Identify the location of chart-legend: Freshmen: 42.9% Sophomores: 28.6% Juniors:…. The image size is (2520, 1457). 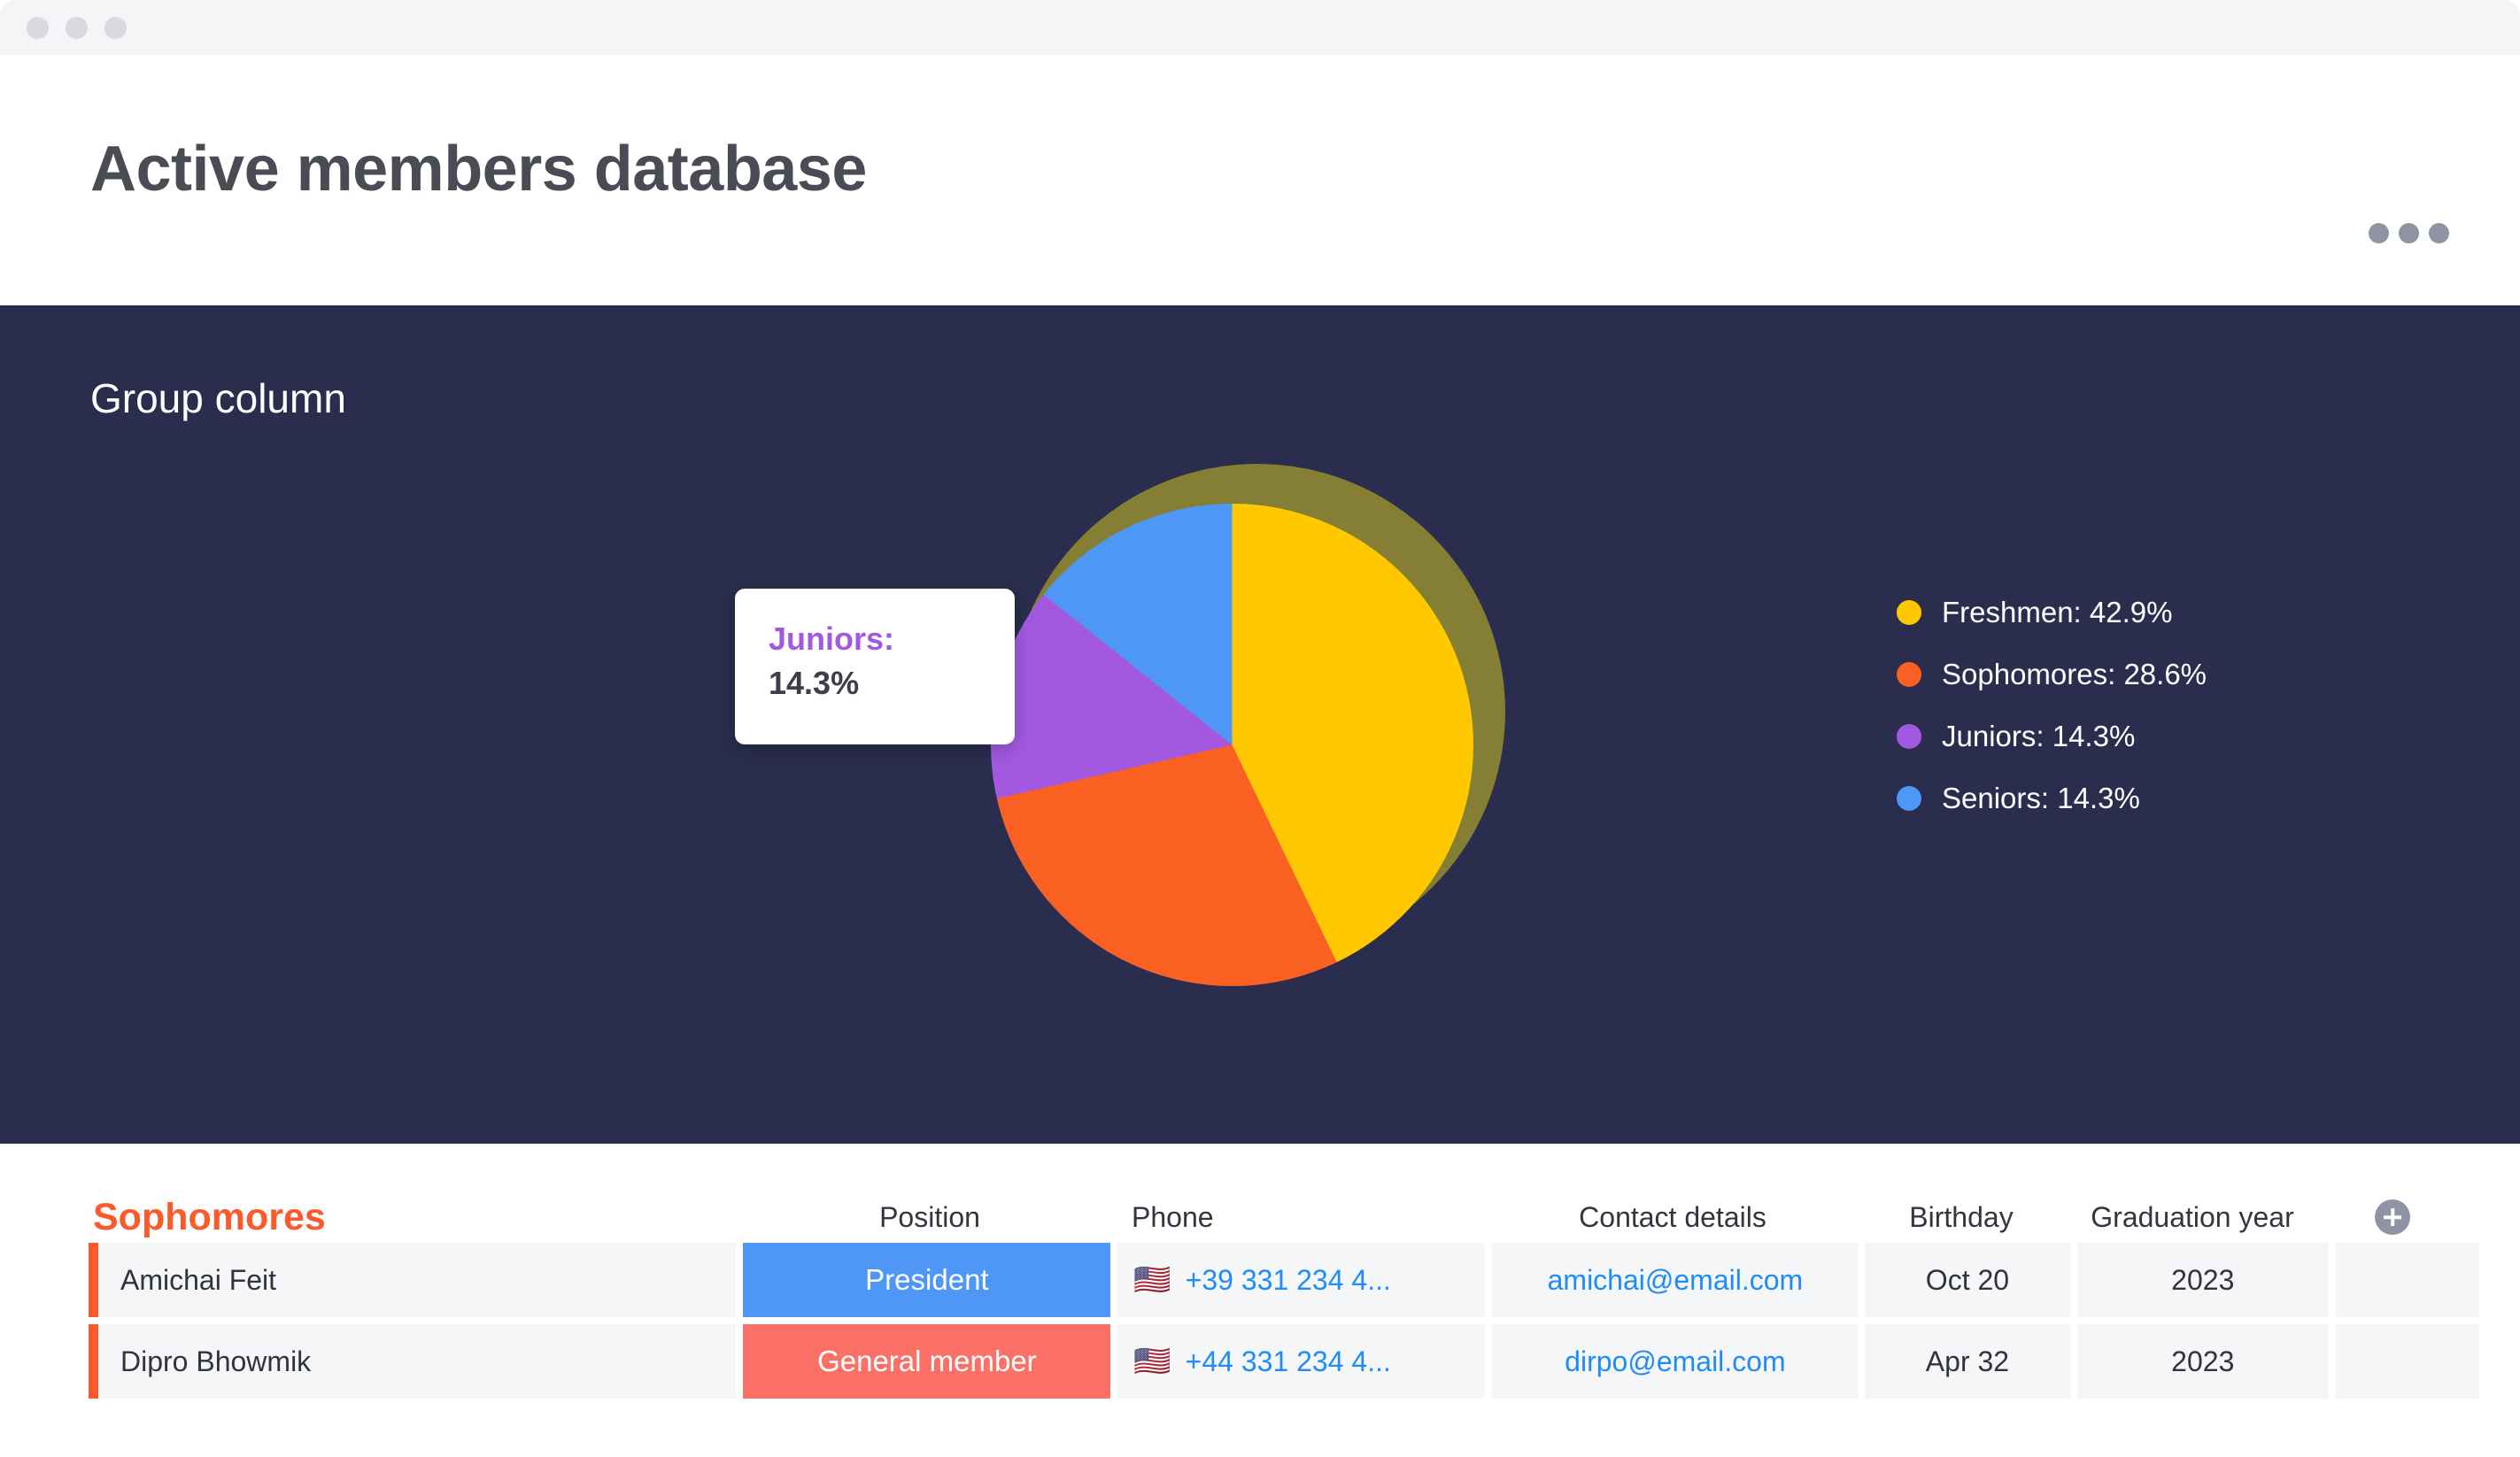
(2052, 705).